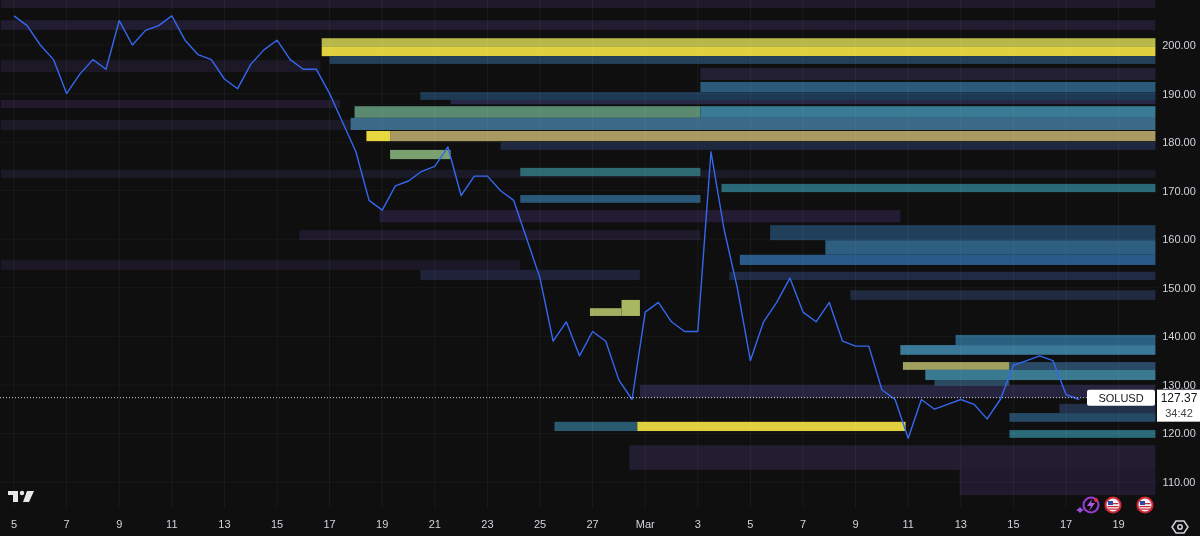 Image resolution: width=1200 pixels, height=536 pixels. I want to click on price-axis-label: 110.00, so click(1179, 482).